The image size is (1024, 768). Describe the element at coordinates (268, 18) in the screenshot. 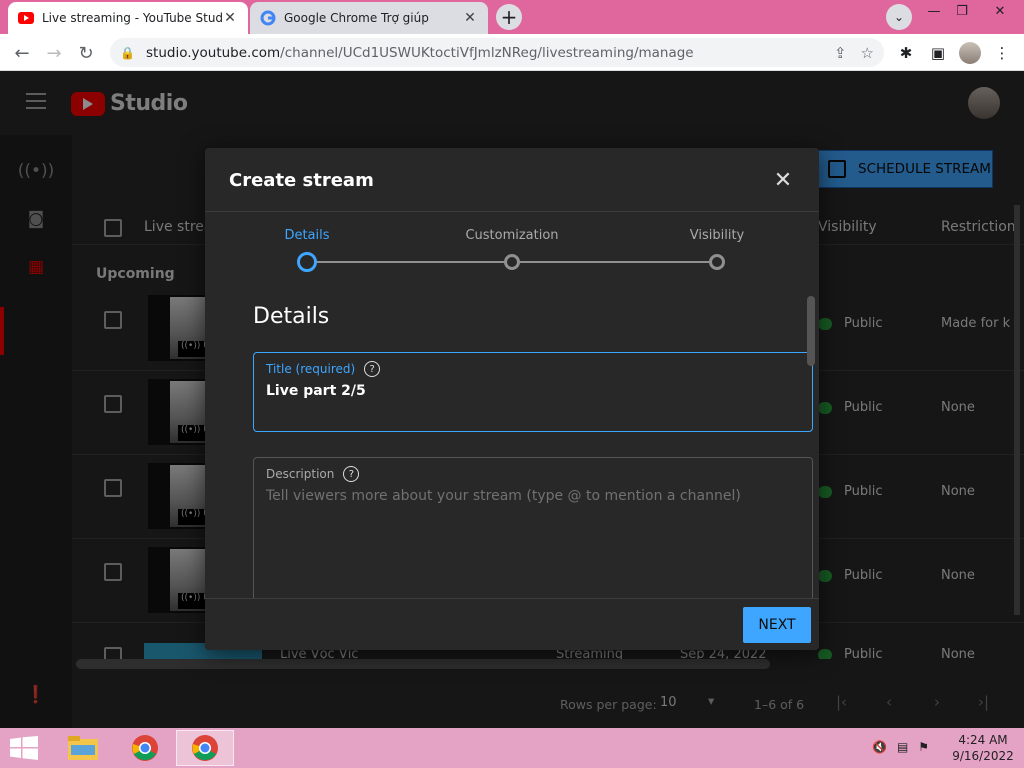

I see `google-icon` at that location.